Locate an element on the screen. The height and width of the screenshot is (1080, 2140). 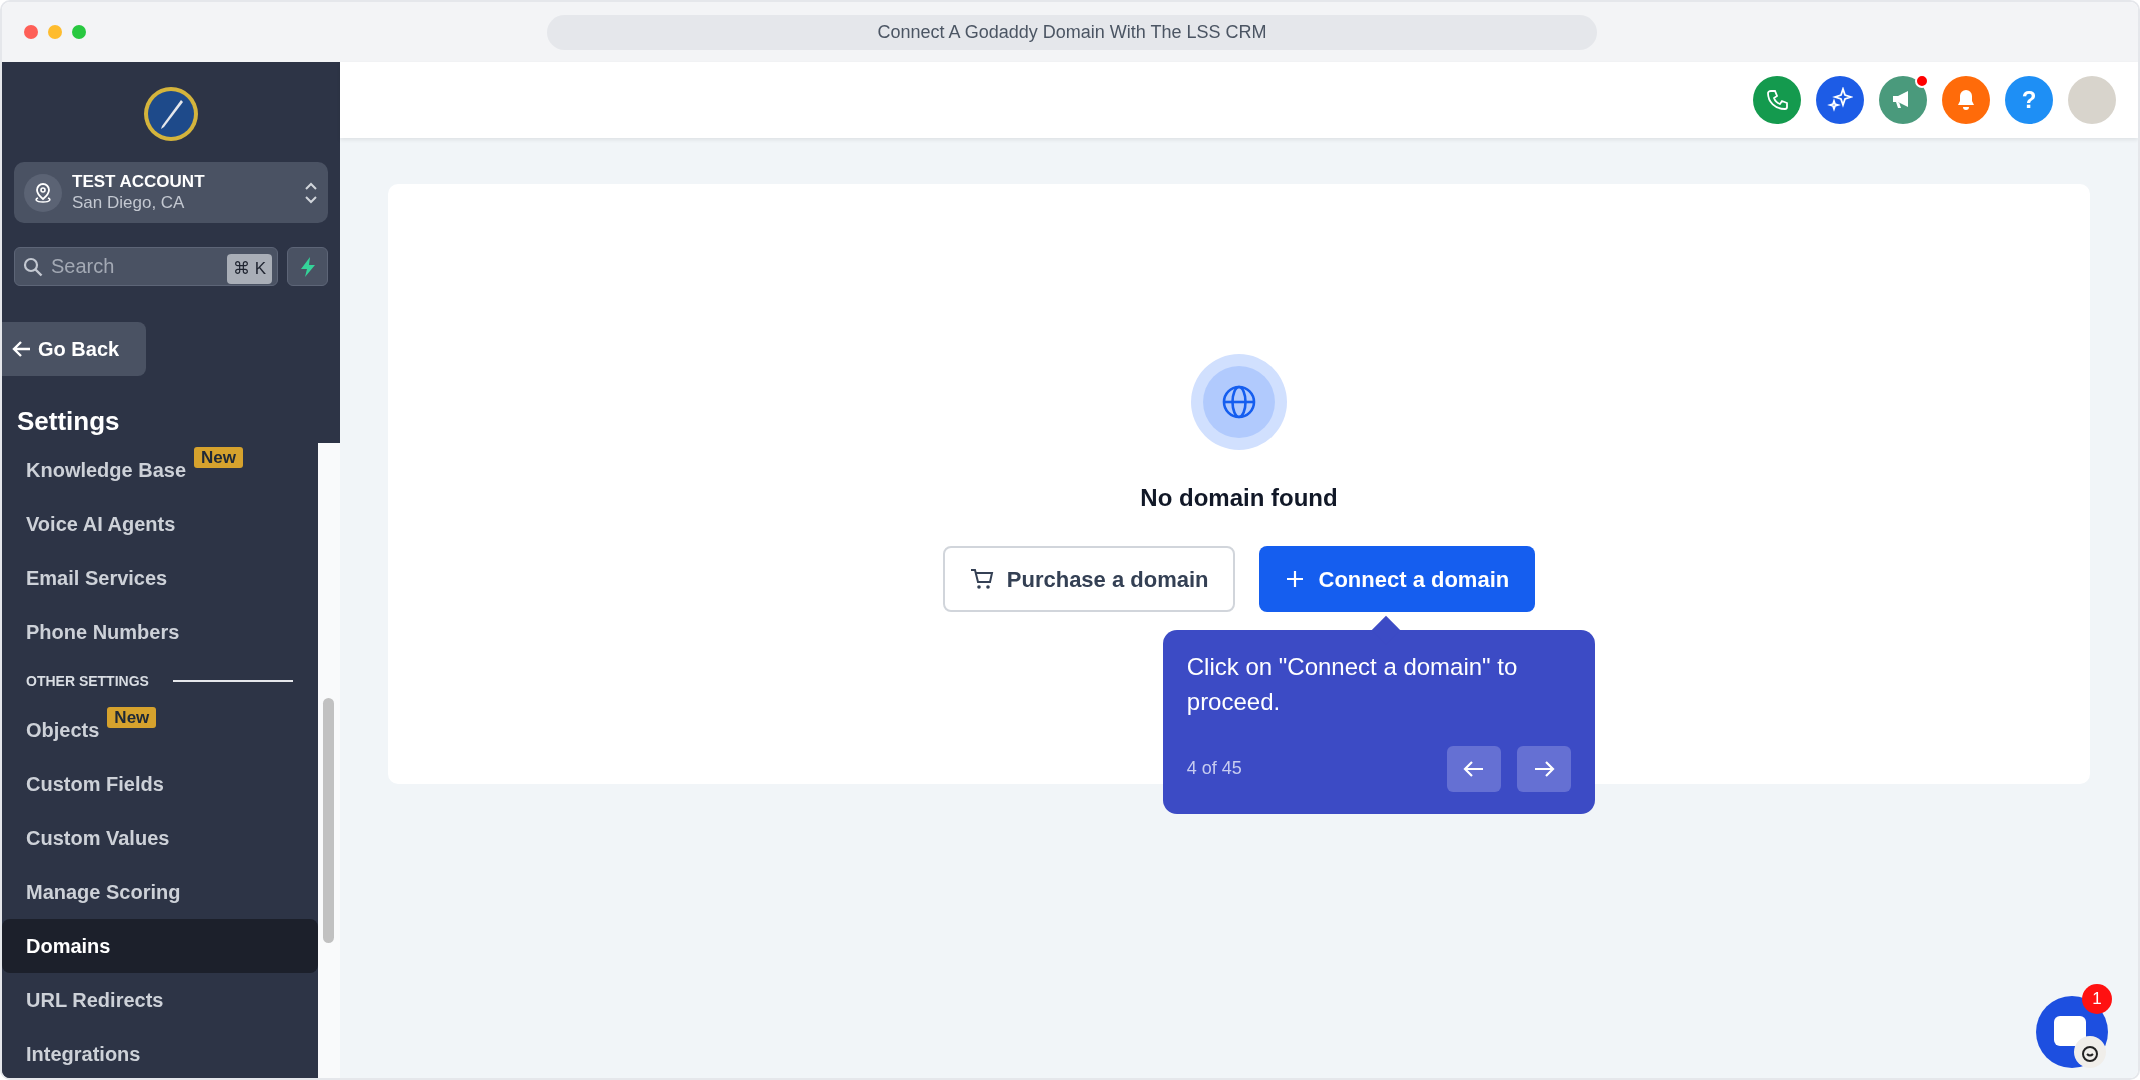
sidebar-item: URL Redirects is located at coordinates (160, 1000).